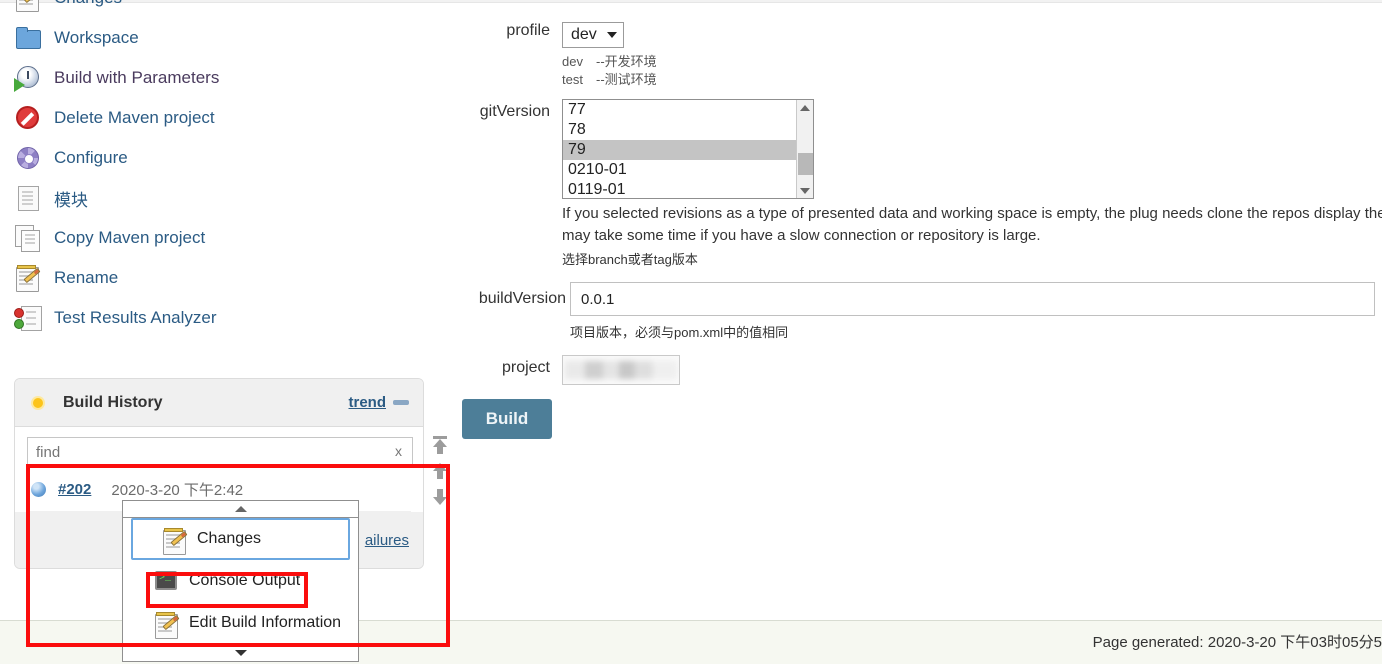  I want to click on sidebar-item-build-with-parameters: Build with Parameters, so click(226, 78).